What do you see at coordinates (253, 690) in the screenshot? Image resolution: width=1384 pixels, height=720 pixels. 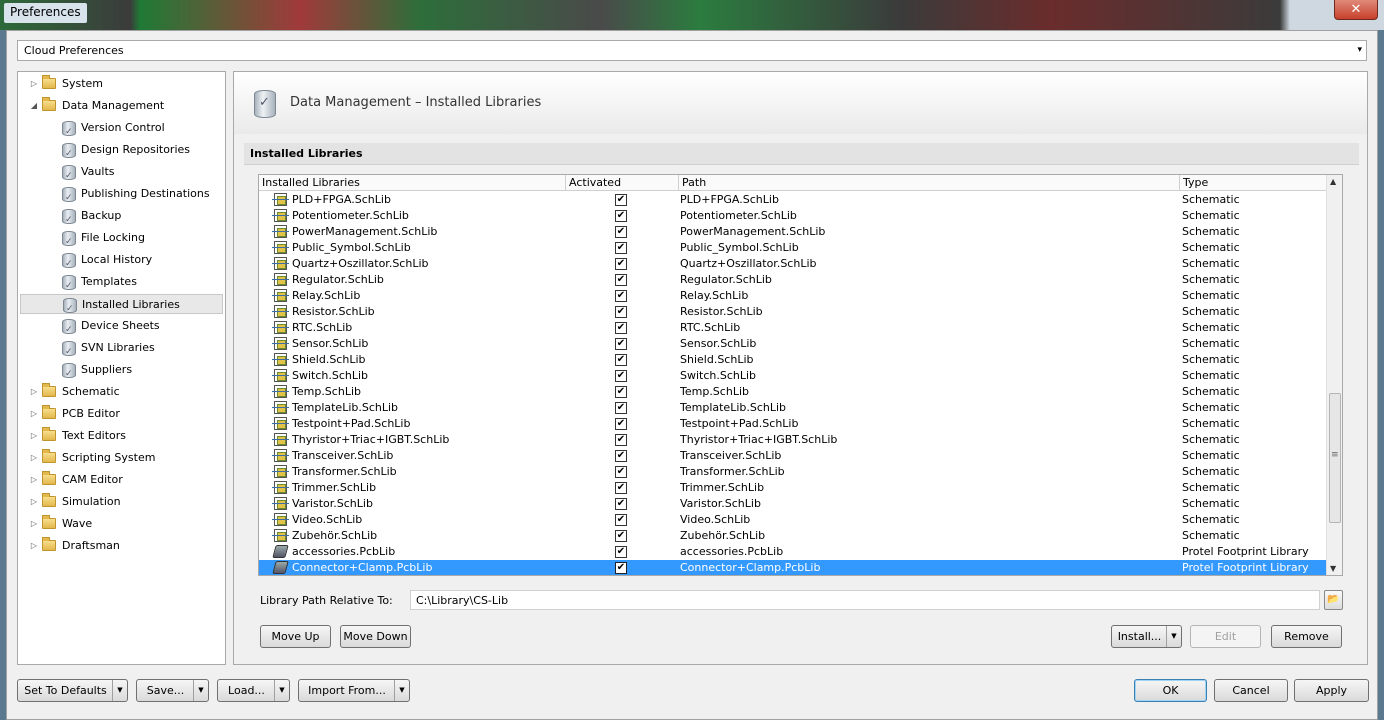 I see `load-button: Load... ▼` at bounding box center [253, 690].